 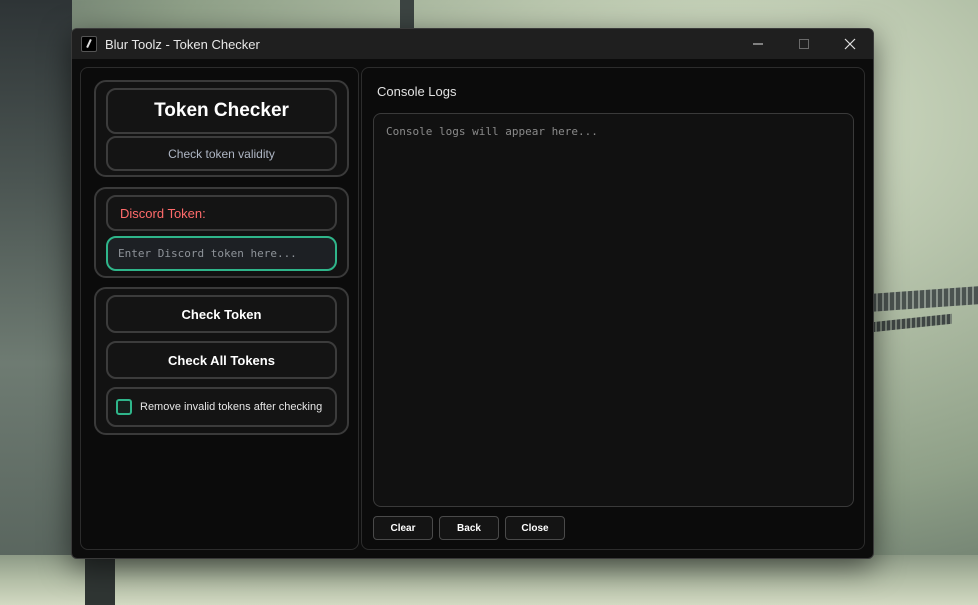 What do you see at coordinates (163, 213) in the screenshot?
I see `token-label: Discord Token:` at bounding box center [163, 213].